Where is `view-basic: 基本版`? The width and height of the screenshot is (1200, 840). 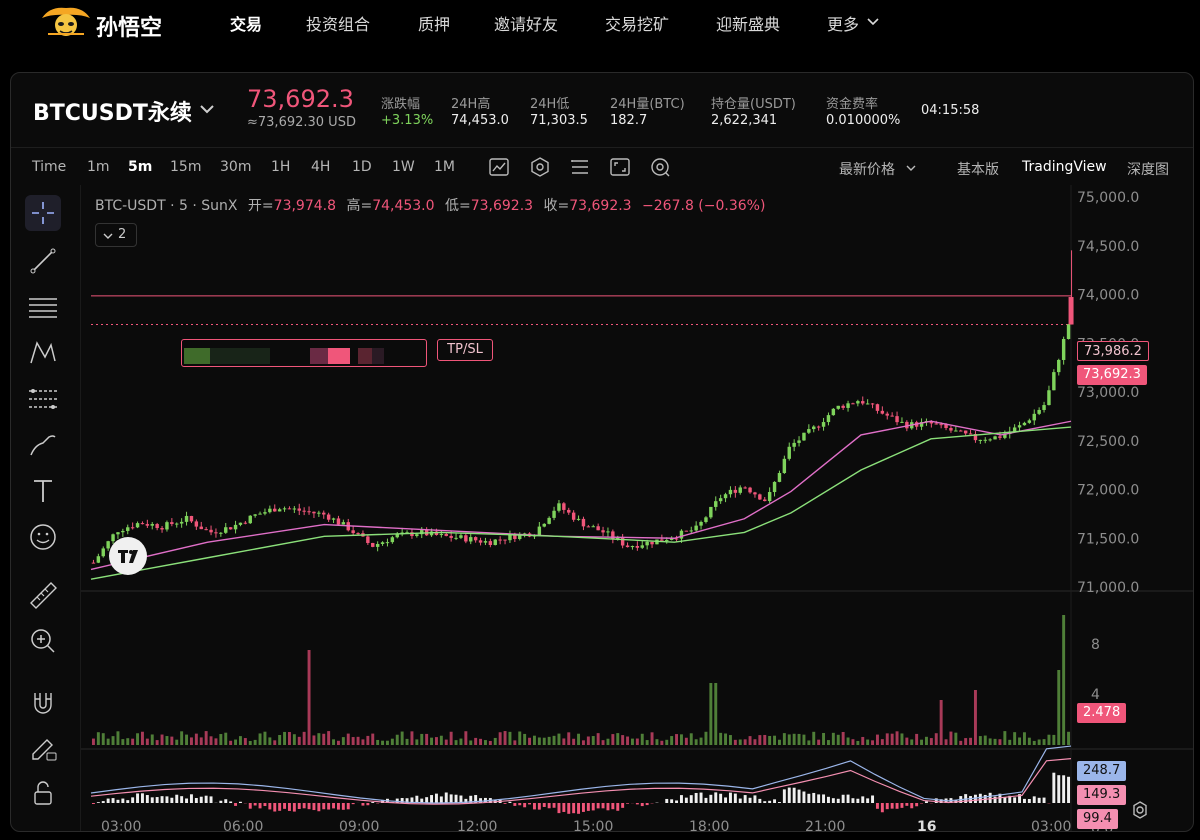 view-basic: 基本版 is located at coordinates (978, 169).